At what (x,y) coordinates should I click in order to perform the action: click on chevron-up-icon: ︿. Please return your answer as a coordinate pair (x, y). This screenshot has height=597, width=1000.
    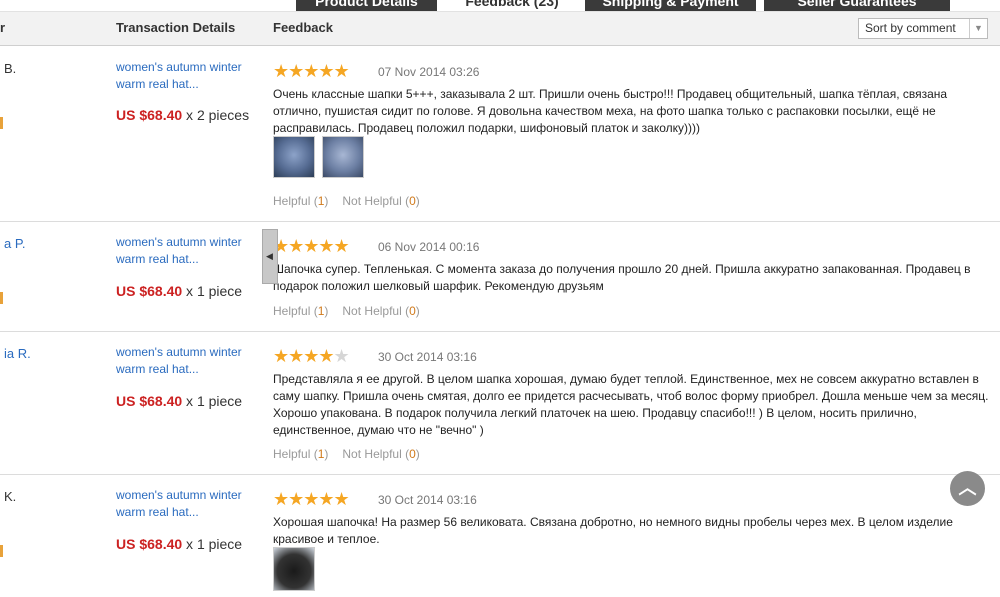
    Looking at the image, I should click on (967, 488).